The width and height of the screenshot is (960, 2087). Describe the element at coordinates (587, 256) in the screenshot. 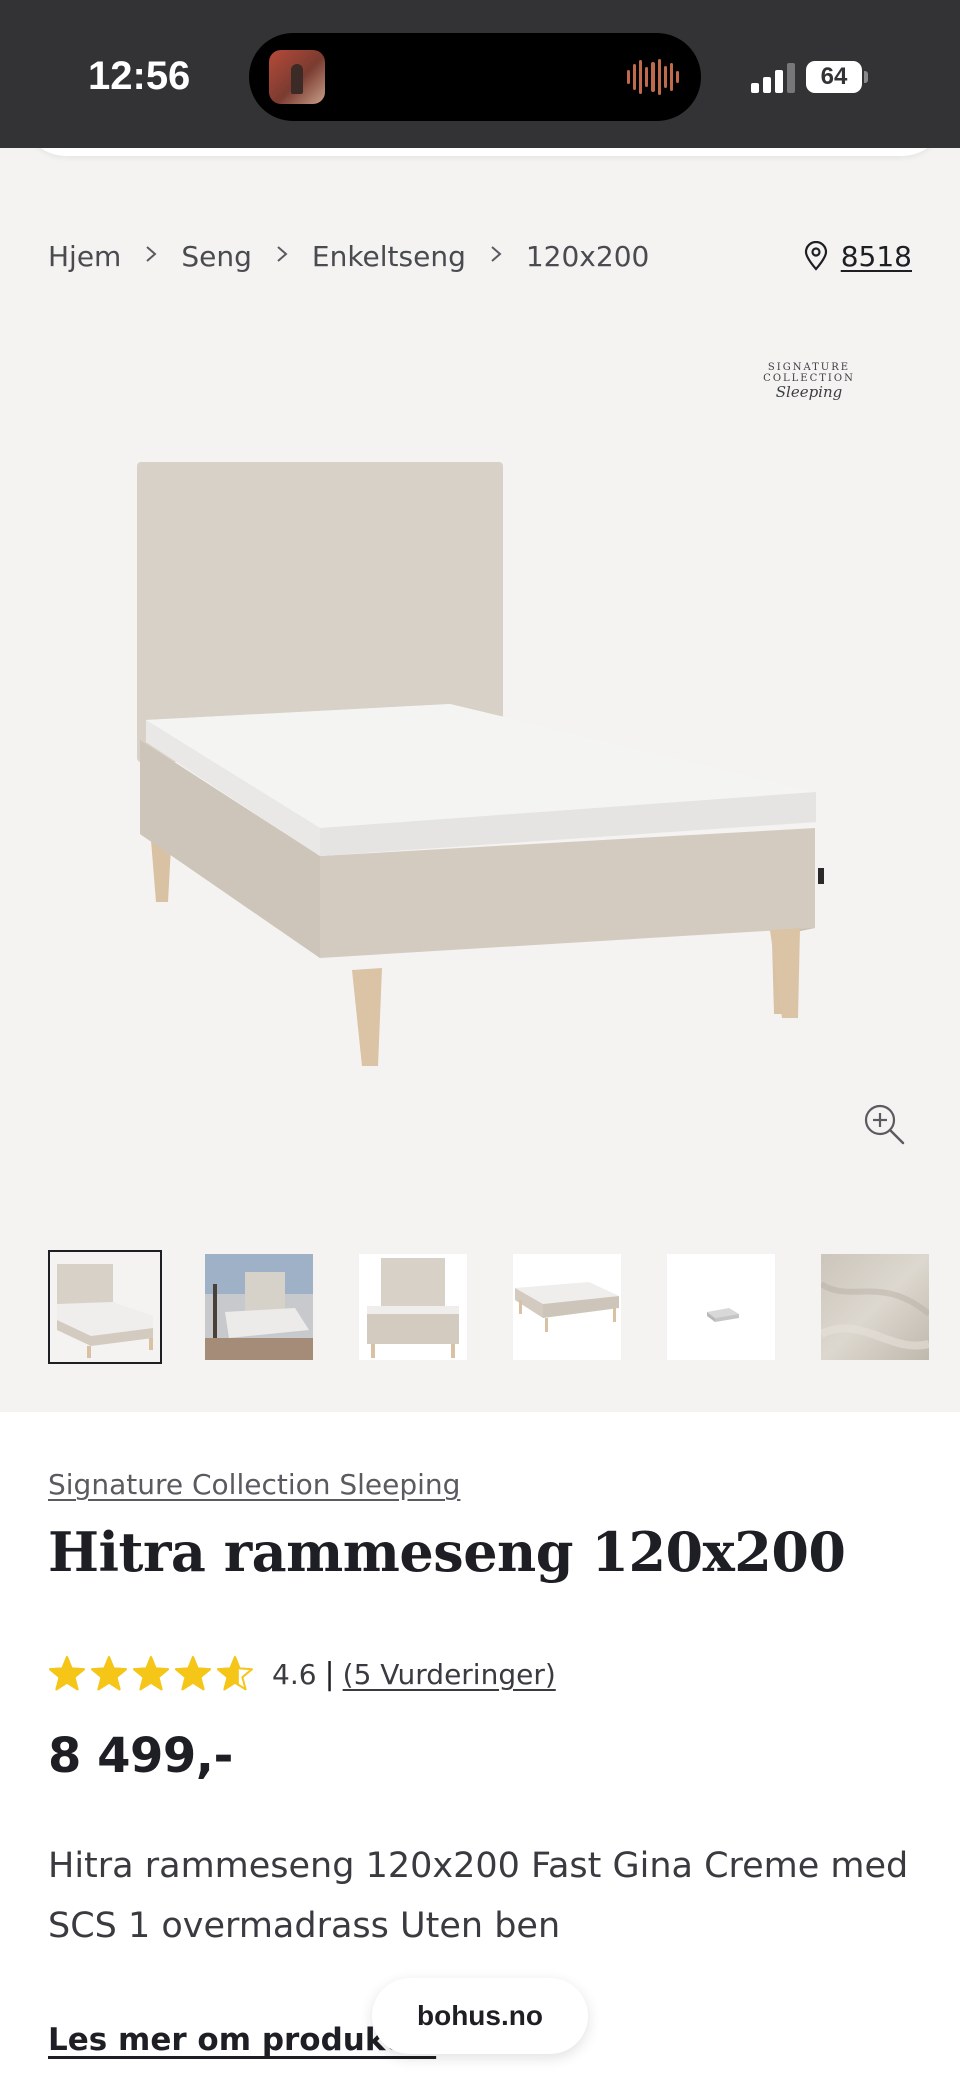

I see `breadcrumb-item-size: 120x200` at that location.